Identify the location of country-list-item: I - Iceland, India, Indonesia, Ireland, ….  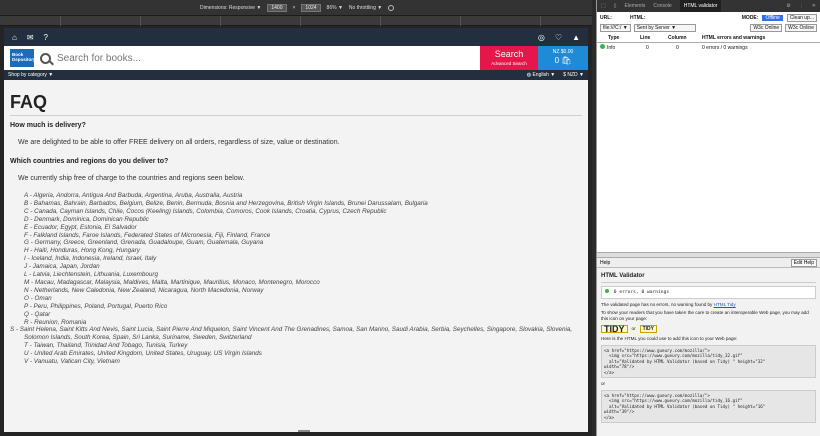
(90, 259).